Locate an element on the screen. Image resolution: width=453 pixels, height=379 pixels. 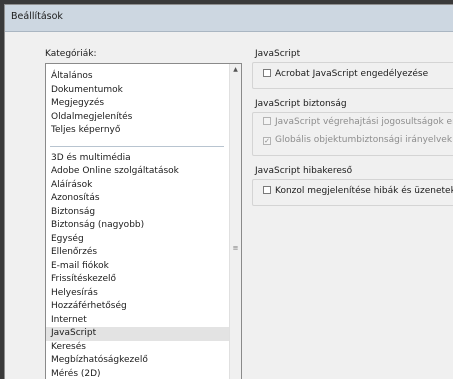
category-item: Egység is located at coordinates (138, 240).